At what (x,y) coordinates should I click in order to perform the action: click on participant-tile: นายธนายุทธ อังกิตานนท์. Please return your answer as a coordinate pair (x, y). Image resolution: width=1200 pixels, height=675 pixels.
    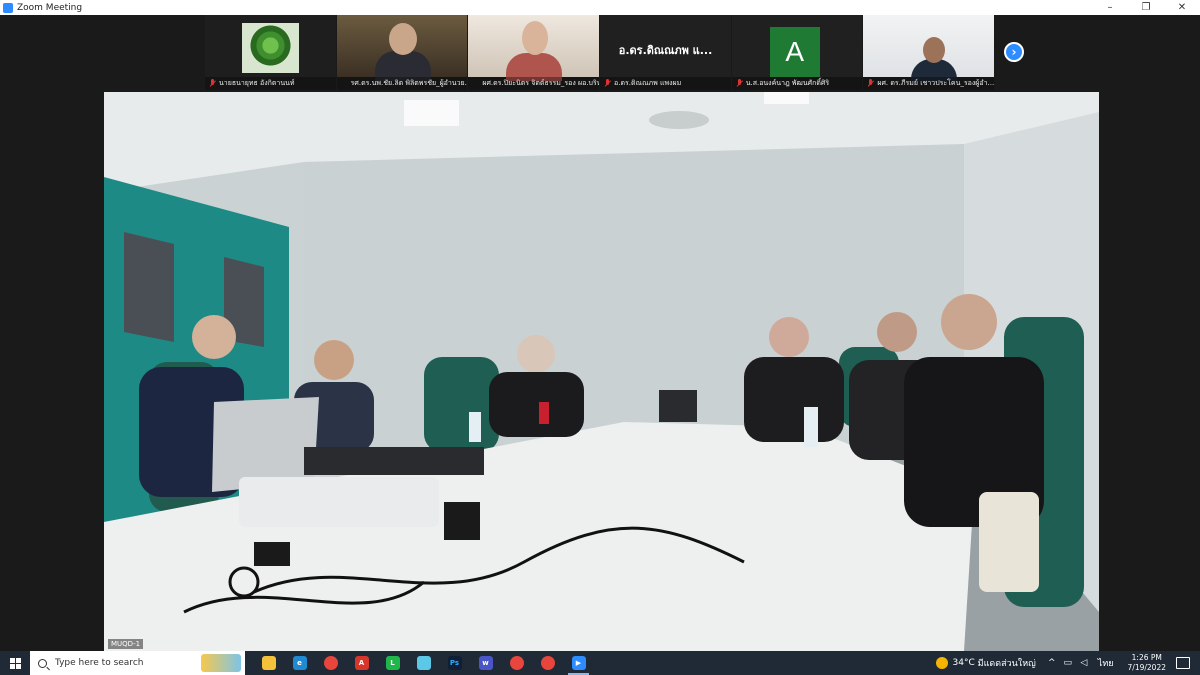
    Looking at the image, I should click on (270, 52).